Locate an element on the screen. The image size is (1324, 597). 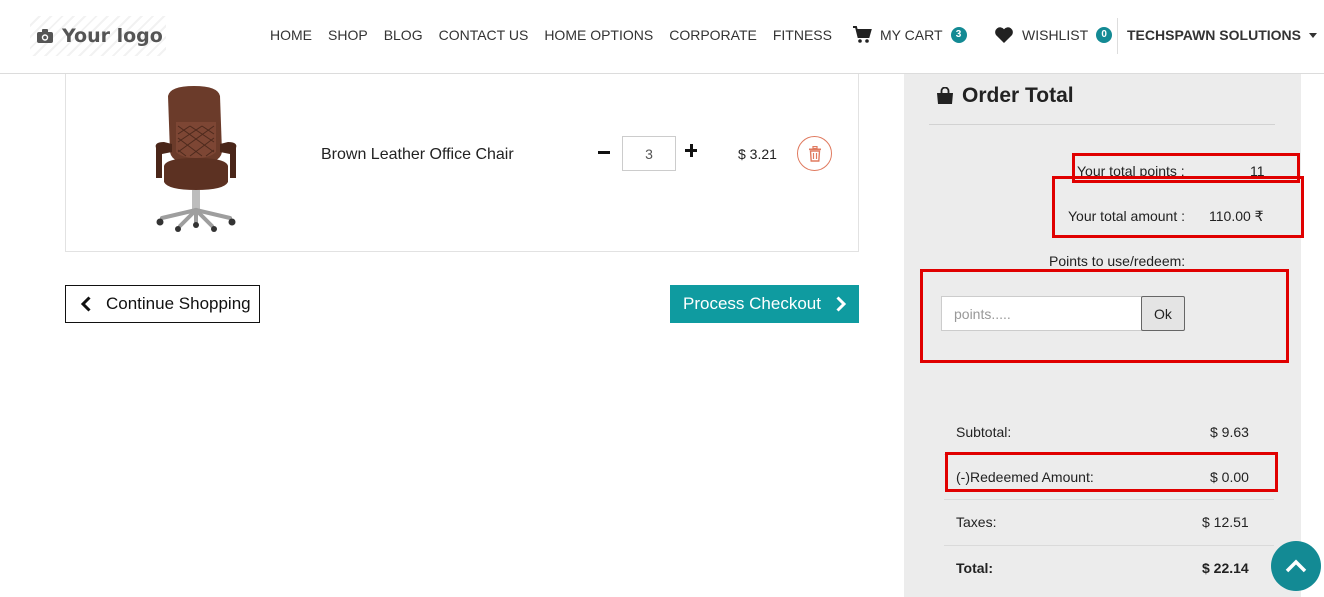
trash-icon is located at coordinates (814, 153).